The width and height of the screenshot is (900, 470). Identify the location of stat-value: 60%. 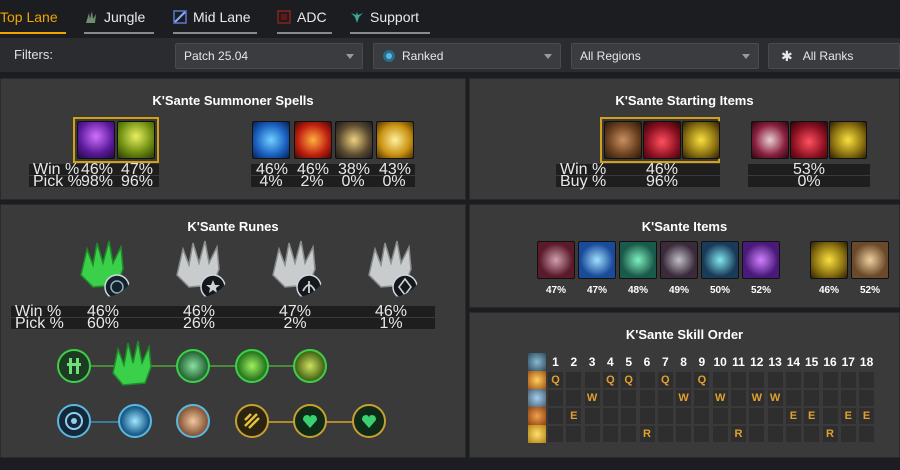
(103, 323).